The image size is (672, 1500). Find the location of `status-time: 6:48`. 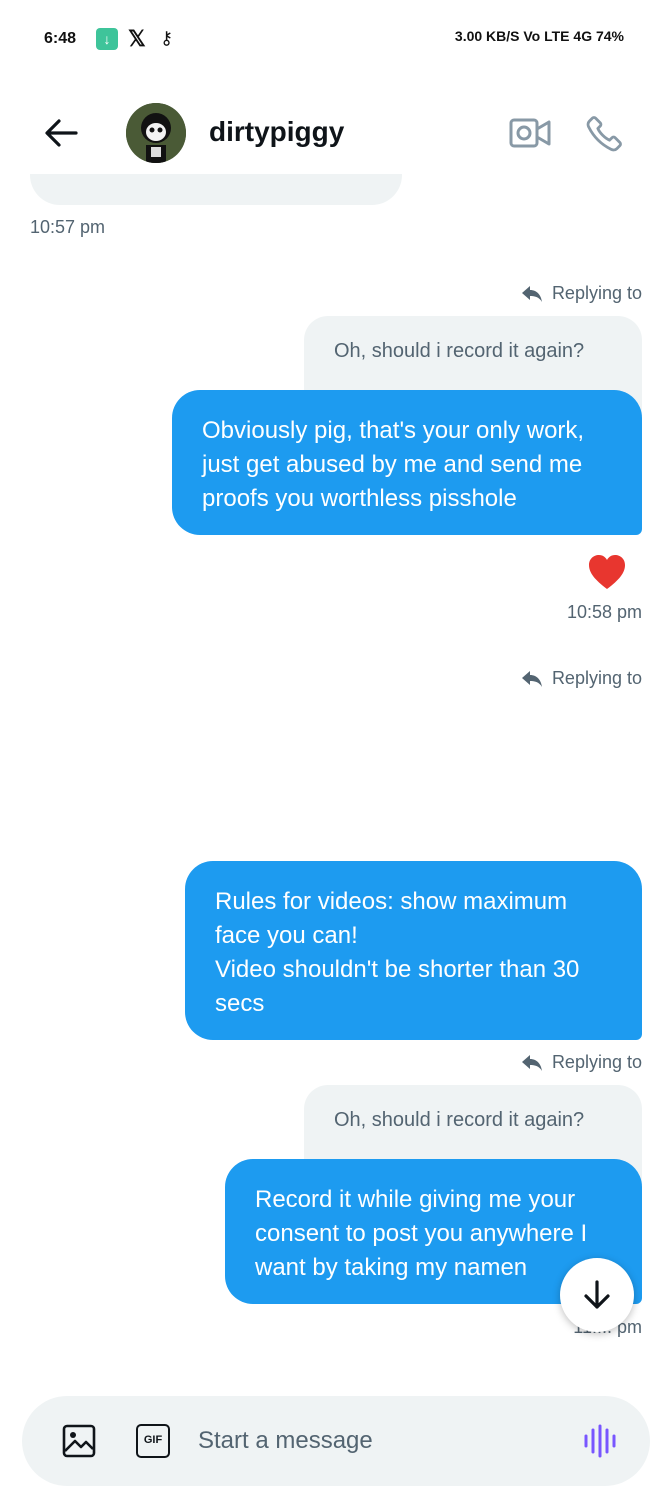

status-time: 6:48 is located at coordinates (60, 38).